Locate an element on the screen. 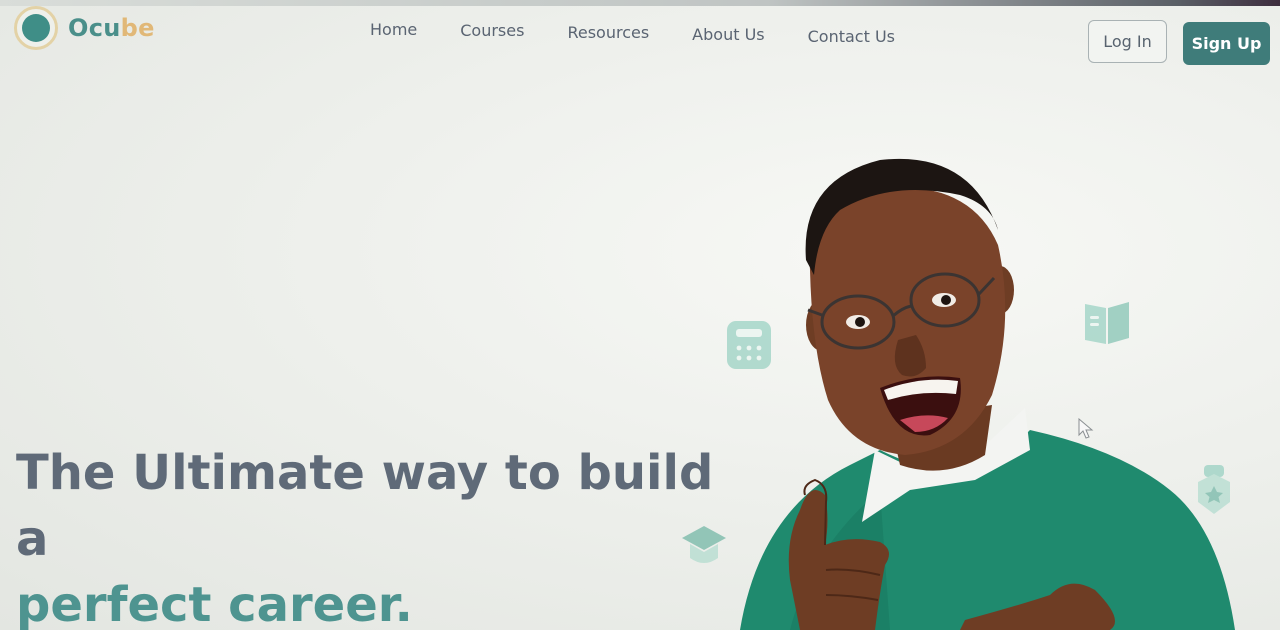 The image size is (1280, 630). login-button: Log In is located at coordinates (1127, 41).